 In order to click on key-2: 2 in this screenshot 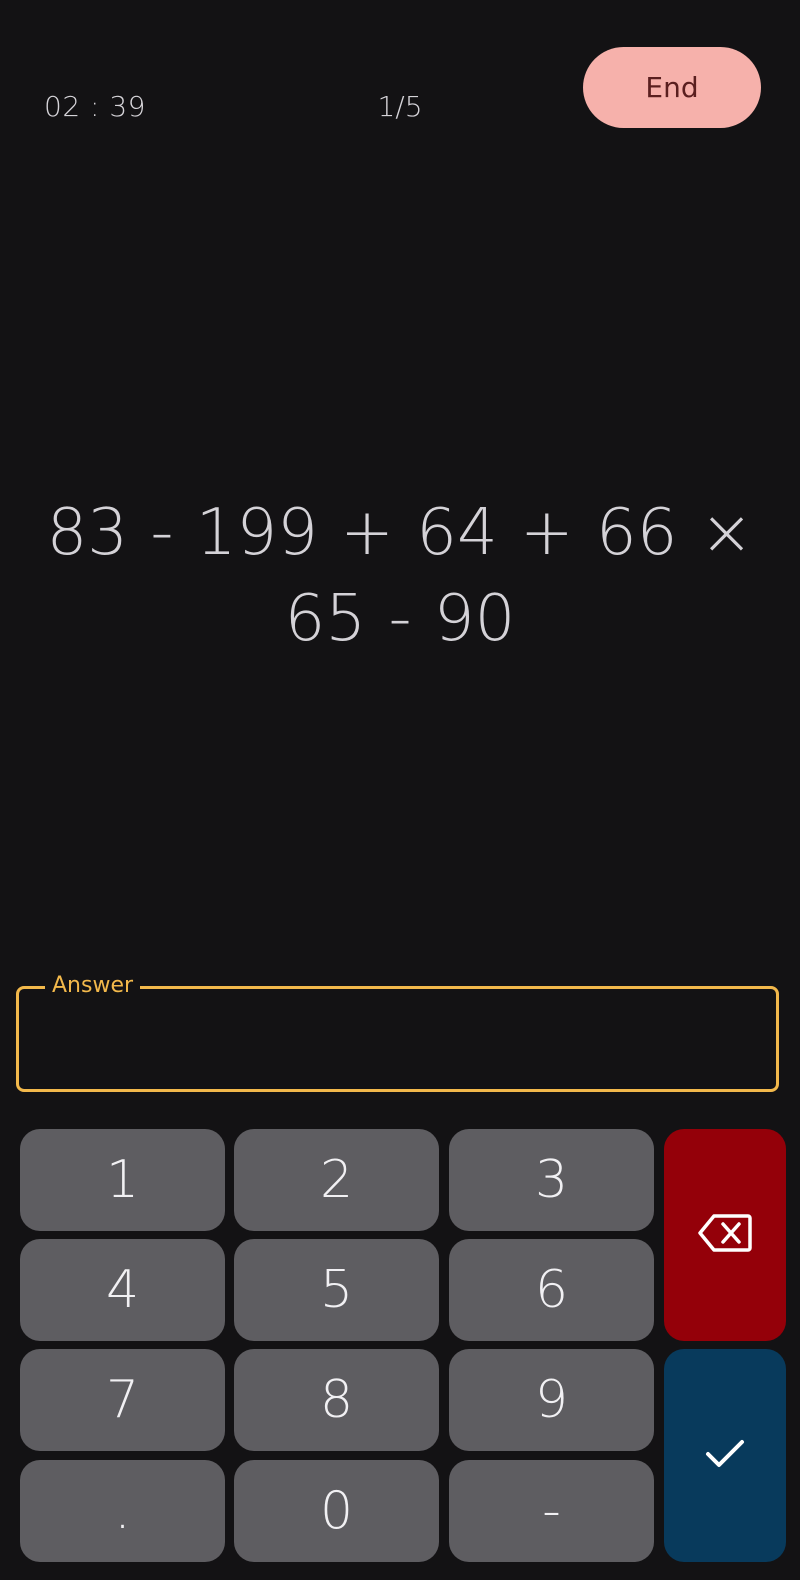, I will do `click(336, 1180)`.